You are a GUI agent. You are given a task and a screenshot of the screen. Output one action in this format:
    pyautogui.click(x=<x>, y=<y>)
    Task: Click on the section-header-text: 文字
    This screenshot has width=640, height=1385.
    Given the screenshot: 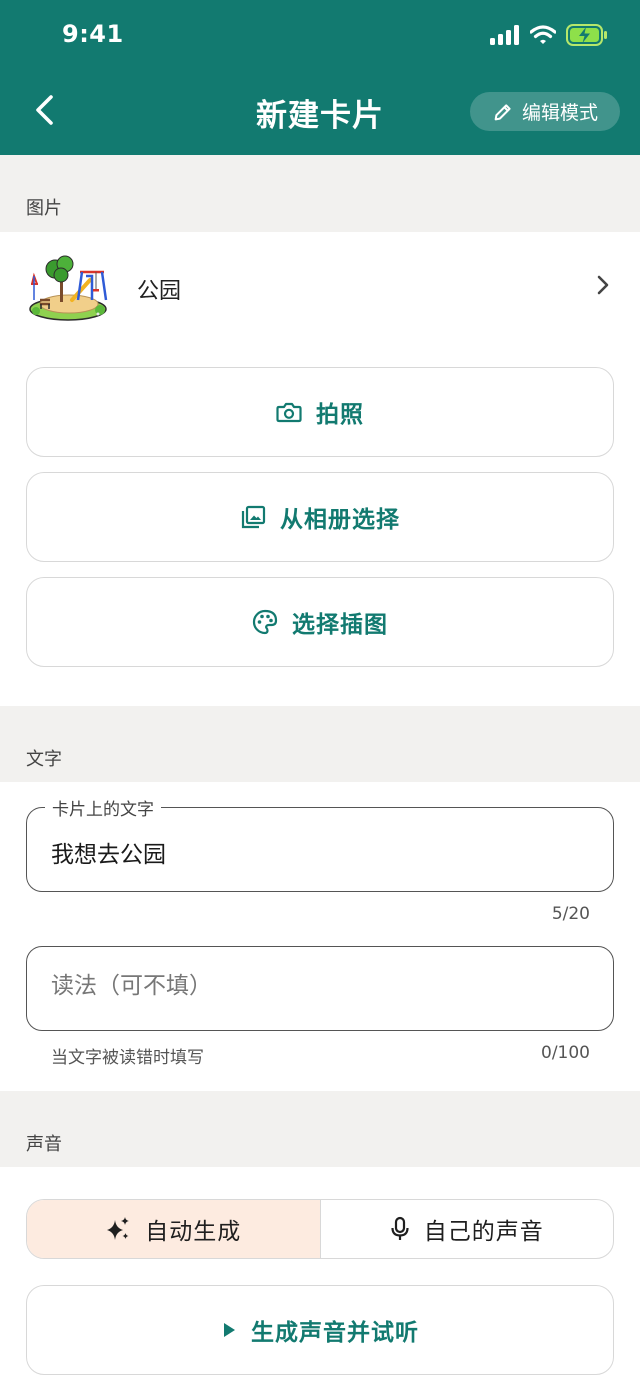 What is the action you would take?
    pyautogui.click(x=320, y=744)
    